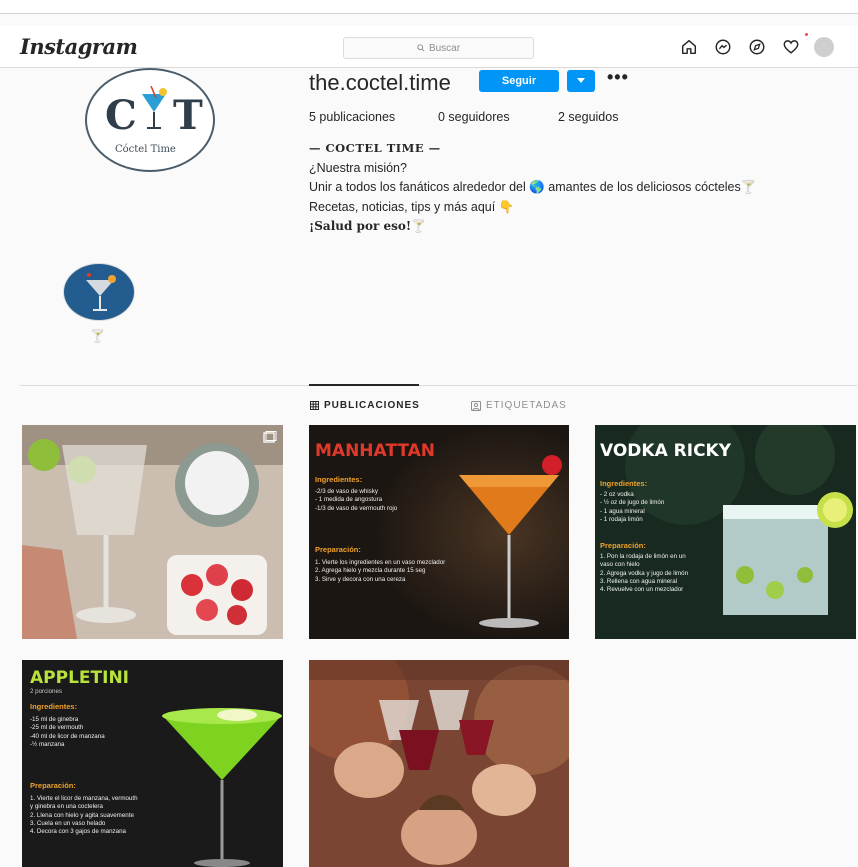  What do you see at coordinates (519, 81) in the screenshot?
I see `follow-button: Seguir` at bounding box center [519, 81].